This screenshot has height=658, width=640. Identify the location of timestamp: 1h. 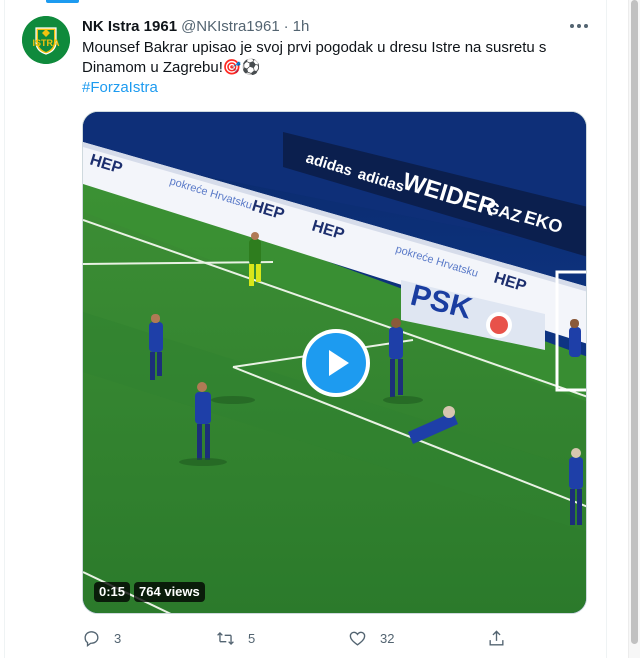
(301, 26).